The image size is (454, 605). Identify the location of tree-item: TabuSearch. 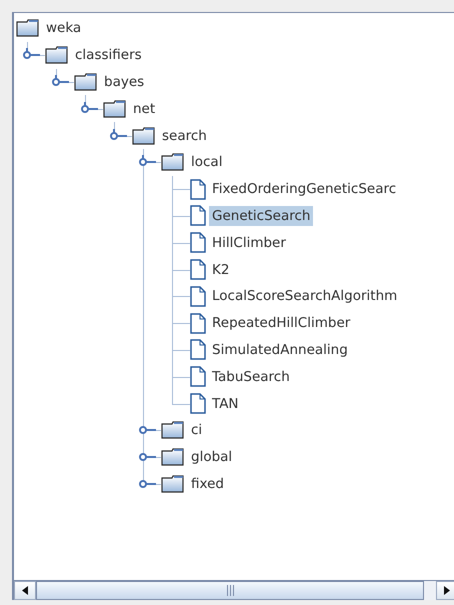
(251, 376).